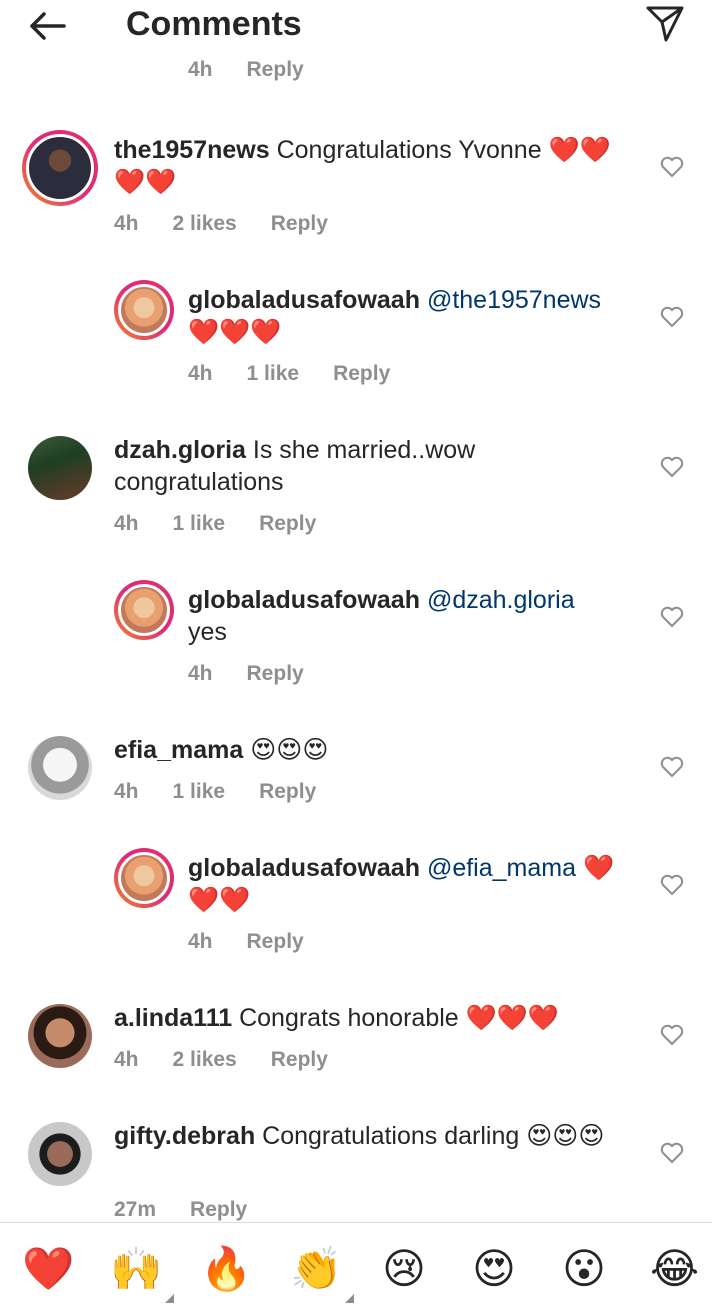 This screenshot has height=1316, width=712. Describe the element at coordinates (192, 150) in the screenshot. I see `username: the1957news` at that location.